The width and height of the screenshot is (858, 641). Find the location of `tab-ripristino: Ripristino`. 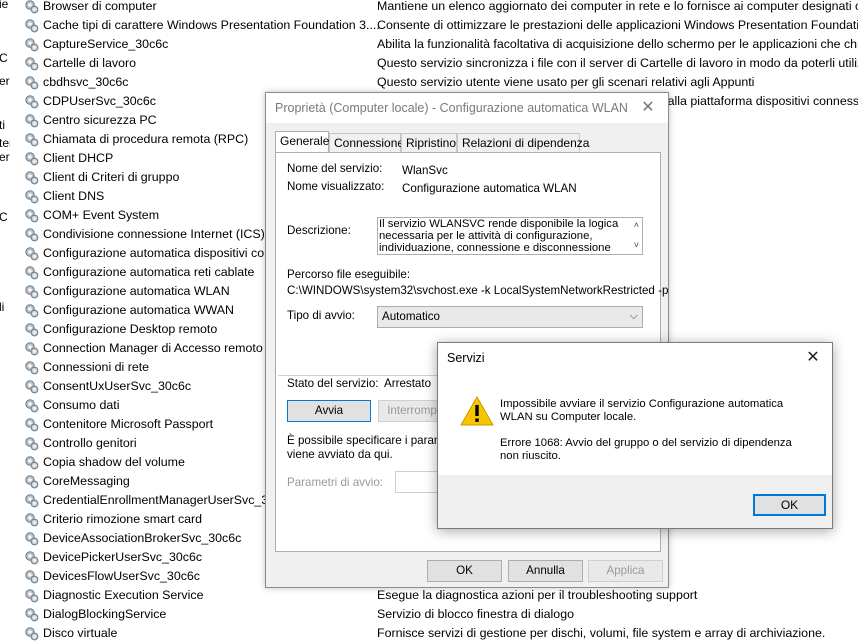

tab-ripristino: Ripristino is located at coordinates (429, 142).